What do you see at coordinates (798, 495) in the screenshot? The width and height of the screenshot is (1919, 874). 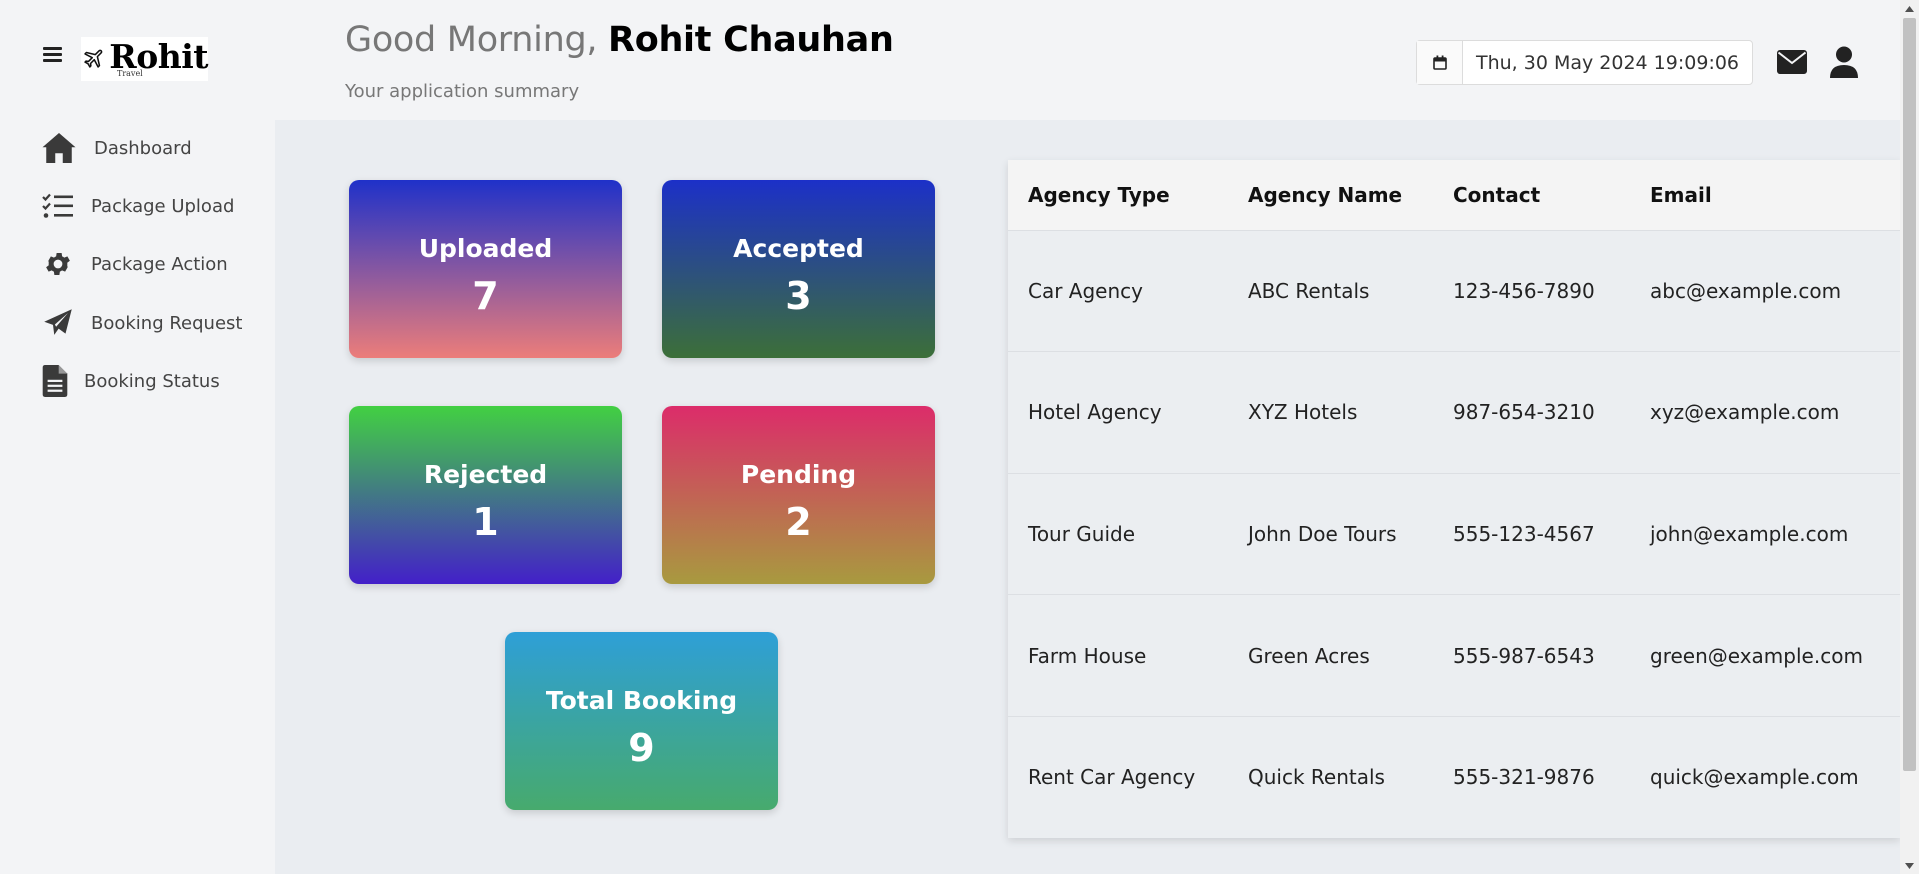 I see `stat-card-pending: Pending 2` at bounding box center [798, 495].